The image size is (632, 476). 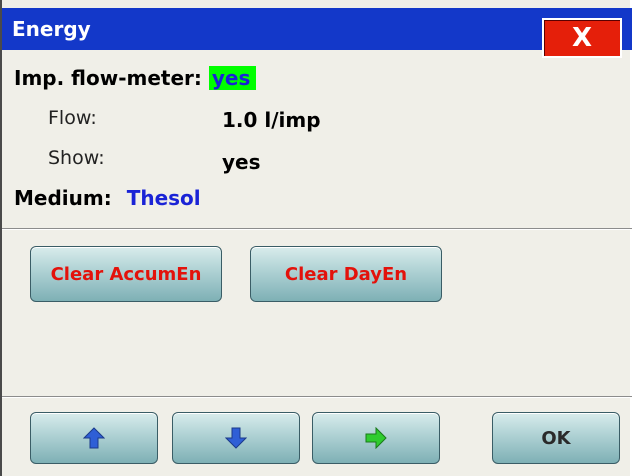 I want to click on clear-accum-label: Clear AccumEn, so click(x=126, y=274).